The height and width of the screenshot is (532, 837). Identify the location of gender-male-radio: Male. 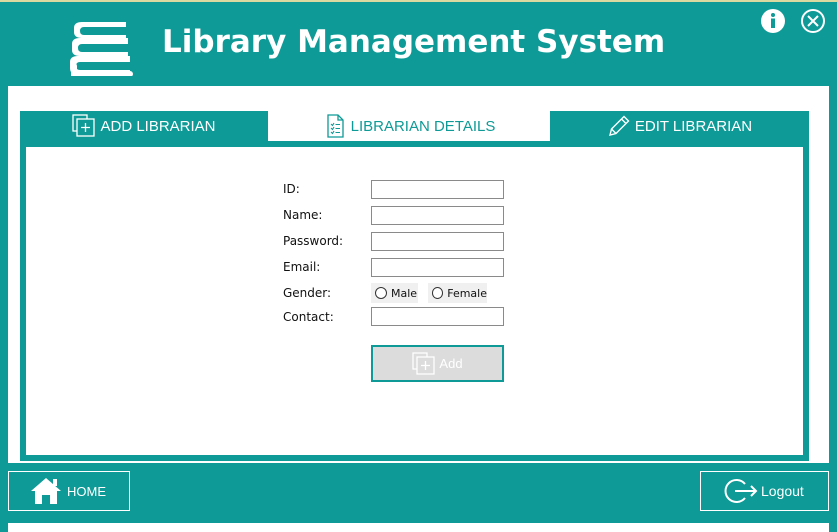
(394, 293).